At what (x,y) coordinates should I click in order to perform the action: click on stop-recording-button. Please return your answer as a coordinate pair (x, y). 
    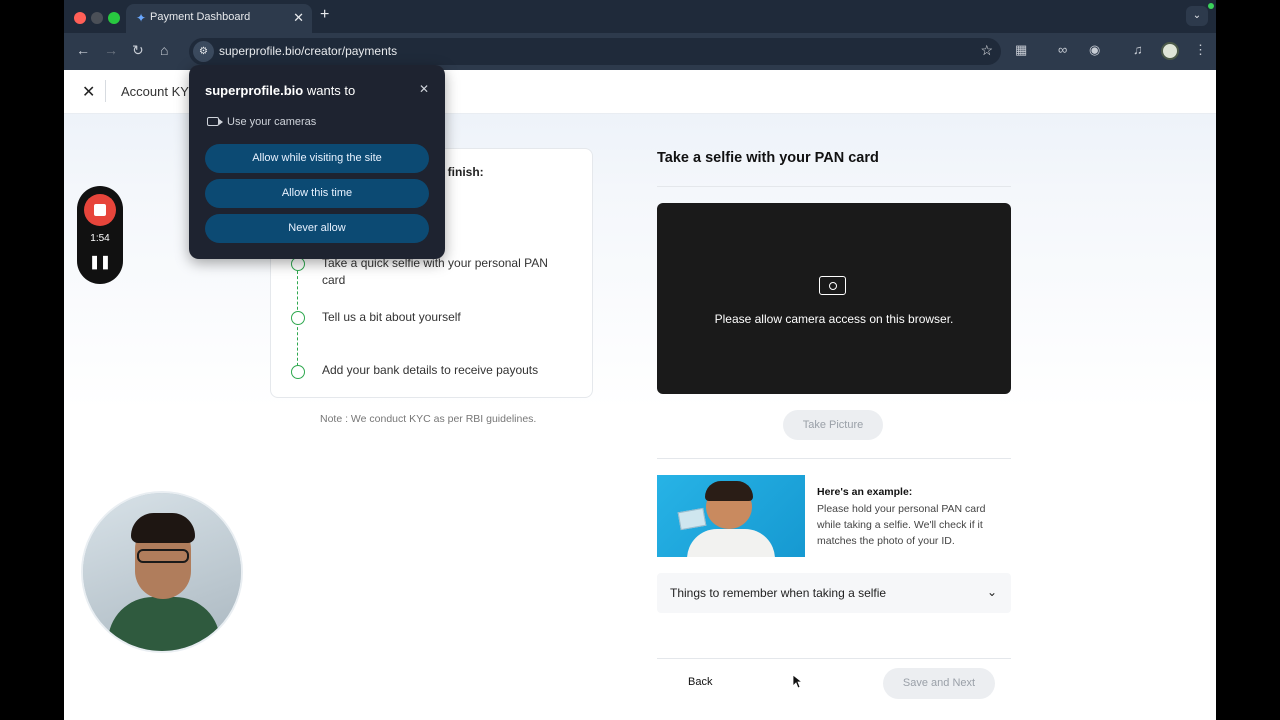
    Looking at the image, I should click on (100, 210).